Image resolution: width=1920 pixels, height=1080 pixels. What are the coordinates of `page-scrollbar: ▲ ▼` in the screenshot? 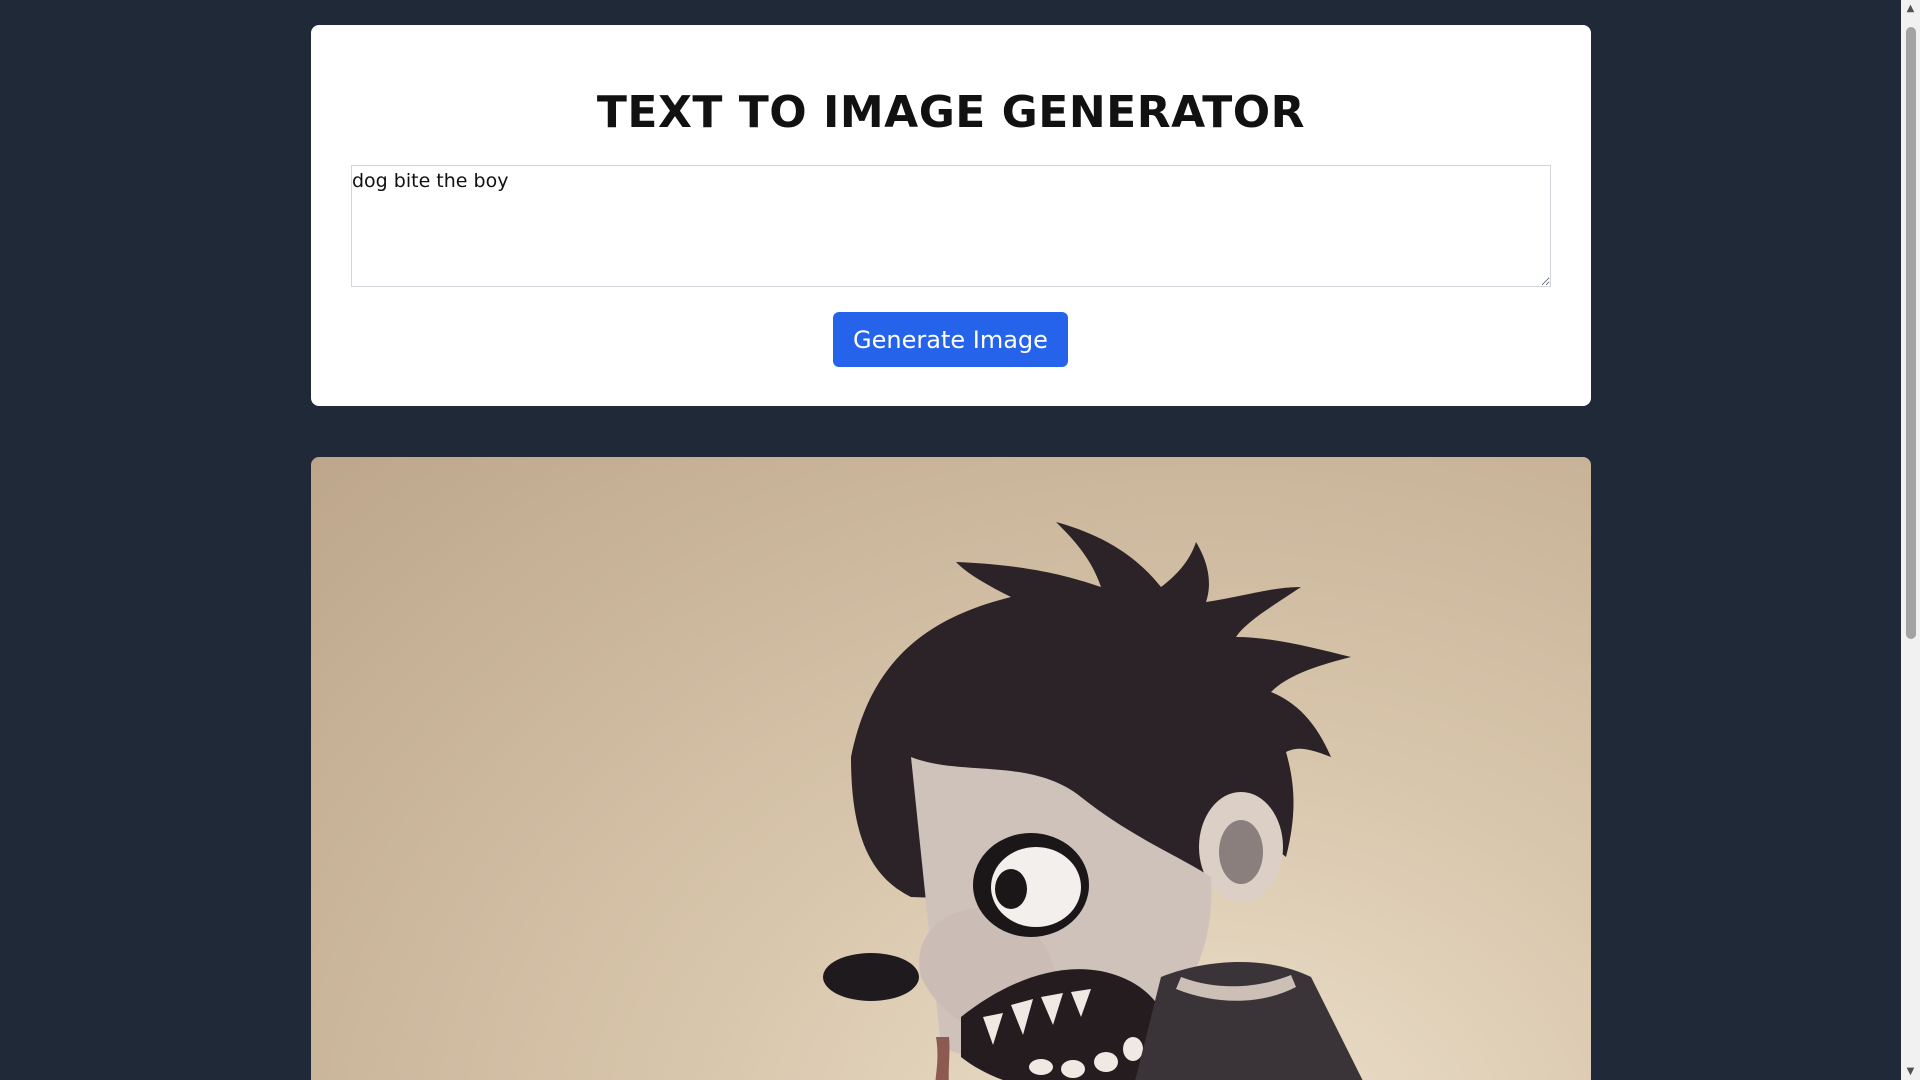 It's located at (1910, 540).